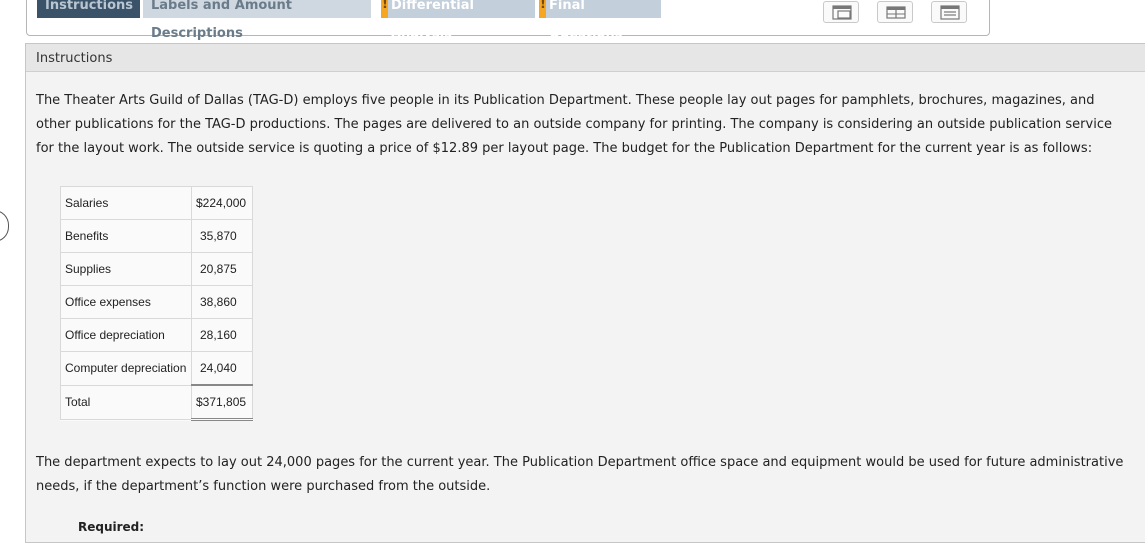 The height and width of the screenshot is (543, 1145). I want to click on table-row: Salaries $224,000, so click(156, 203).